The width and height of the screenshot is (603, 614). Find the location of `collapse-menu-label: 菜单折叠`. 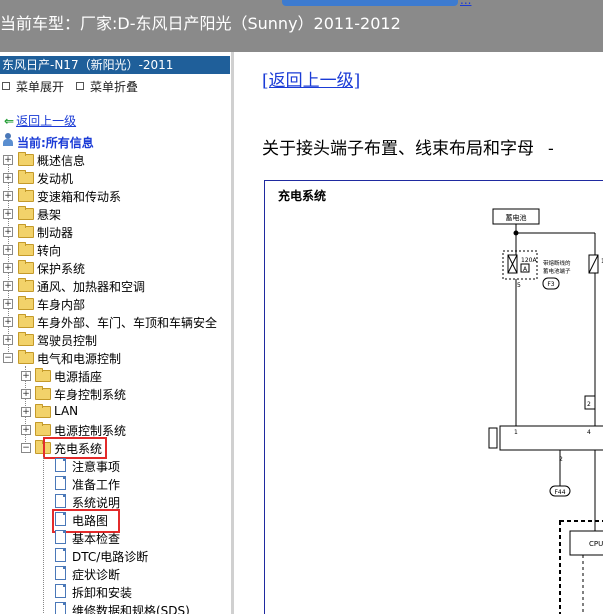

collapse-menu-label: 菜单折叠 is located at coordinates (114, 87).